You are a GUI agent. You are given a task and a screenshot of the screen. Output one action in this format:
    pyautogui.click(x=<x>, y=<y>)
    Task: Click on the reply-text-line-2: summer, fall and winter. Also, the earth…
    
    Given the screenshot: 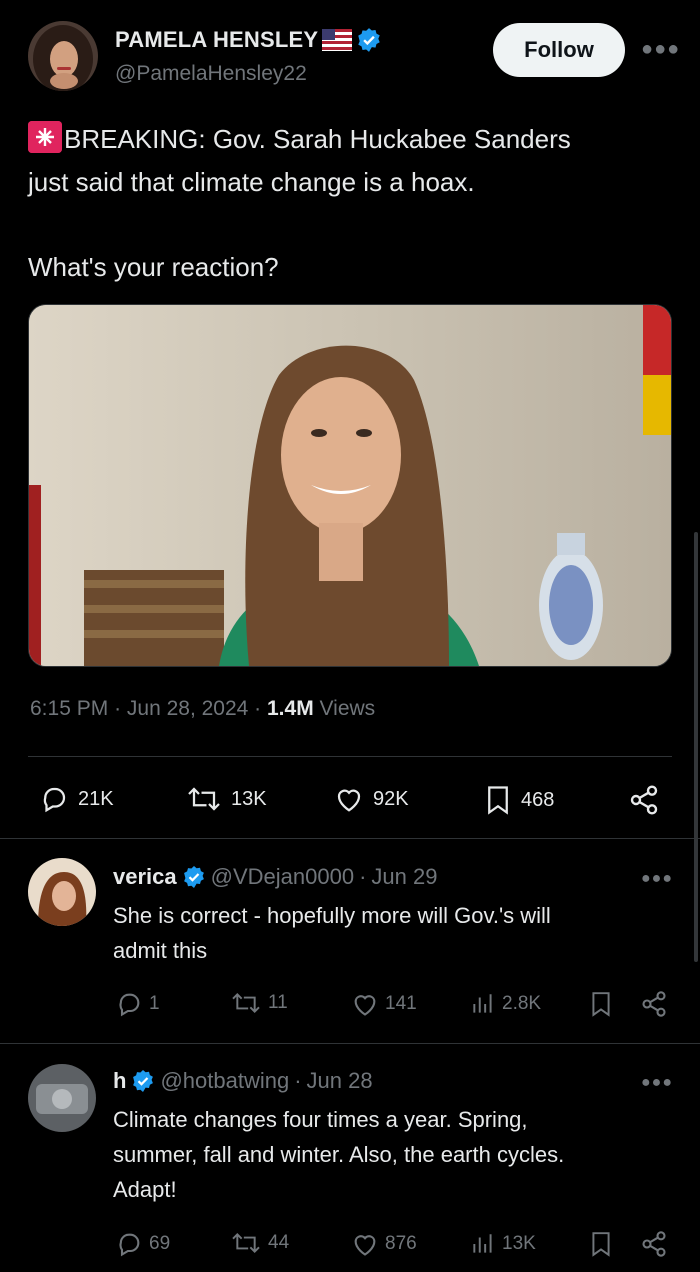 What is the action you would take?
    pyautogui.click(x=339, y=1154)
    